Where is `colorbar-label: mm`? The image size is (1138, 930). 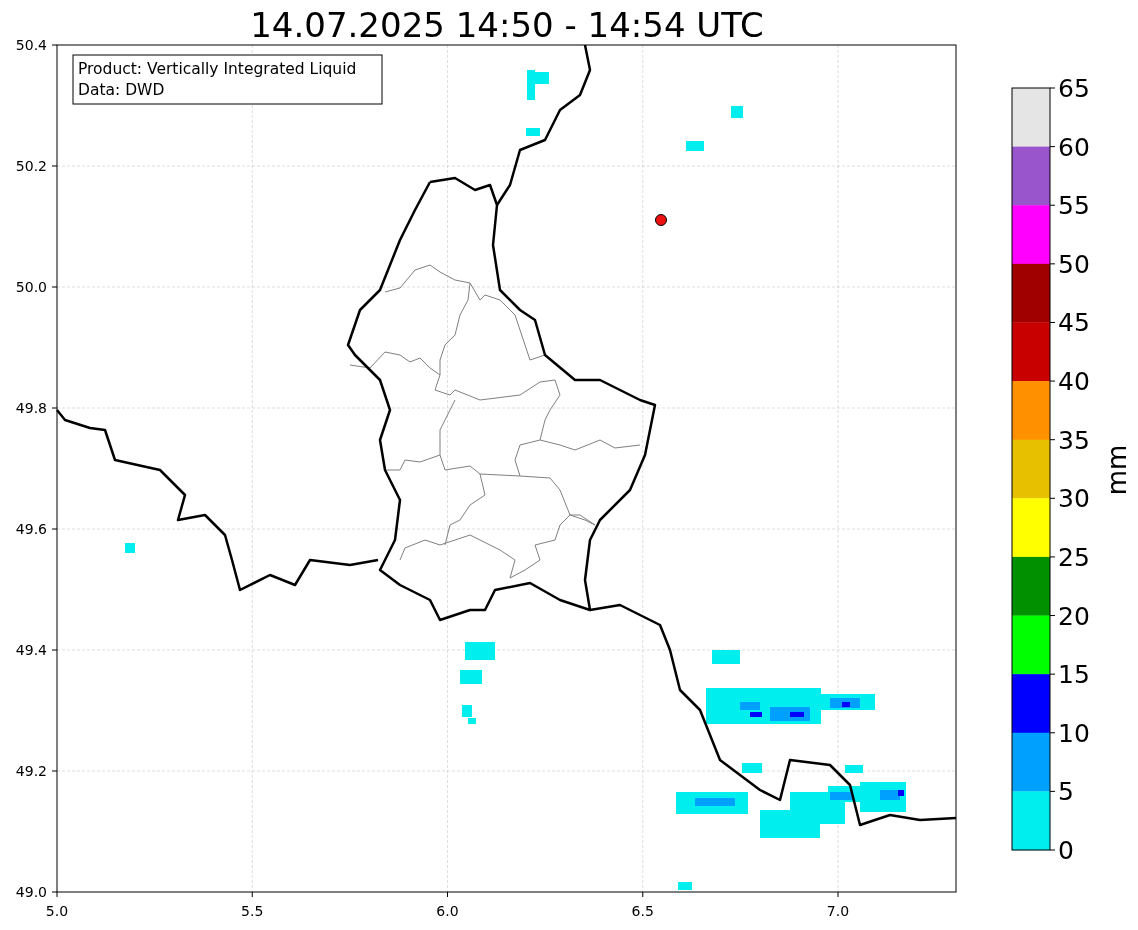
colorbar-label: mm is located at coordinates (1117, 470).